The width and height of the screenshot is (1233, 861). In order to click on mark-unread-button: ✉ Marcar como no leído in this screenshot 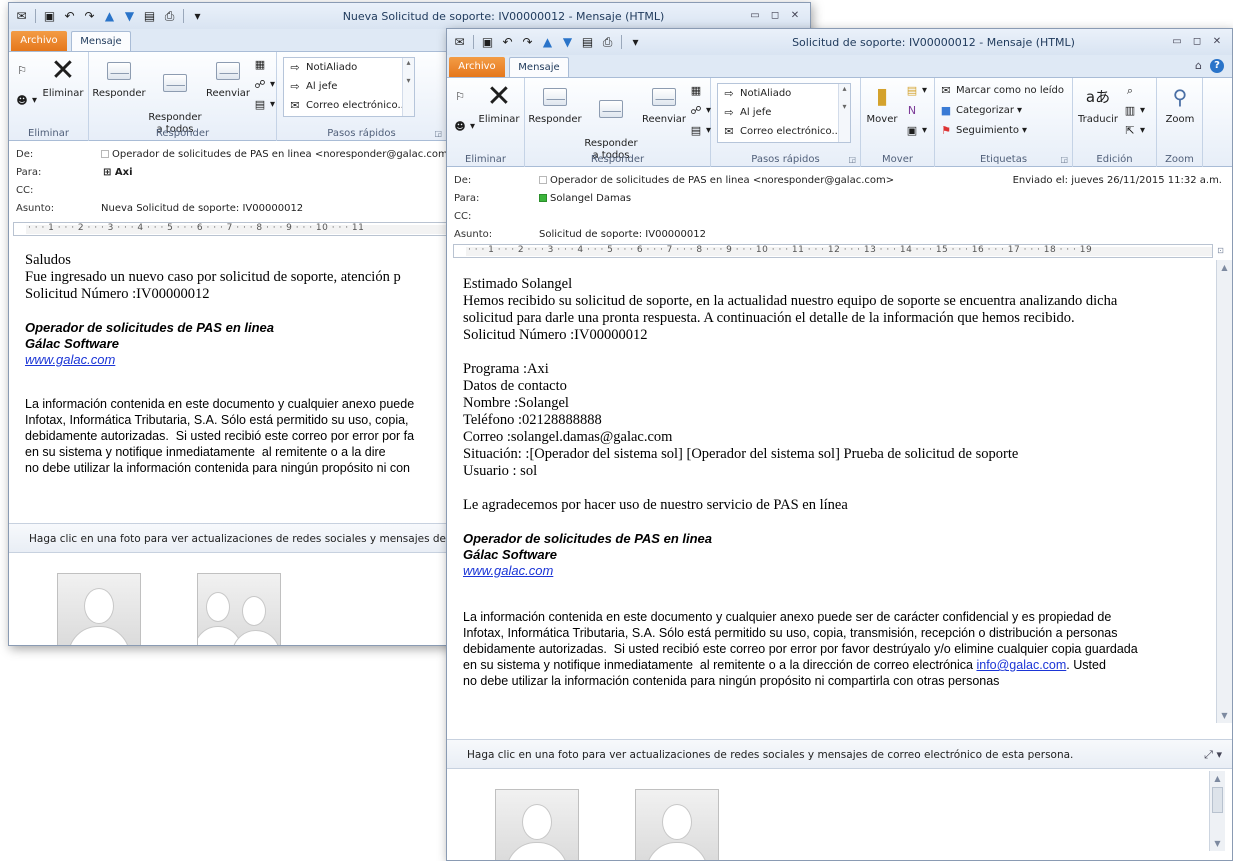, I will do `click(1001, 90)`.